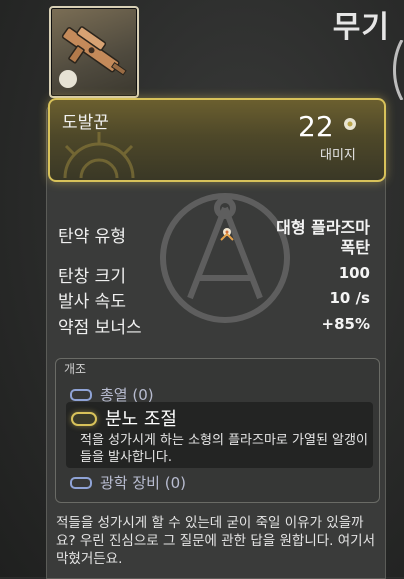 Image resolution: width=404 pixels, height=579 pixels. I want to click on weapon-name: 도발꾼, so click(85, 123).